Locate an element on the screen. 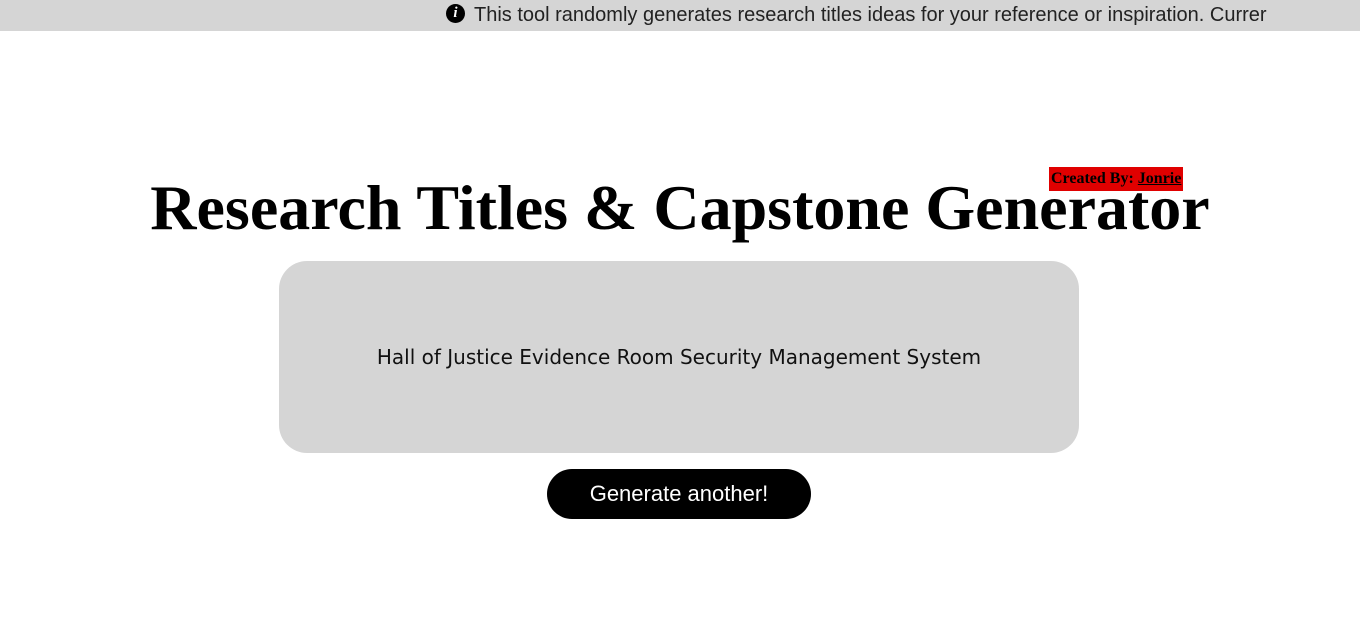  generate-another-button: Generate another! is located at coordinates (679, 494).